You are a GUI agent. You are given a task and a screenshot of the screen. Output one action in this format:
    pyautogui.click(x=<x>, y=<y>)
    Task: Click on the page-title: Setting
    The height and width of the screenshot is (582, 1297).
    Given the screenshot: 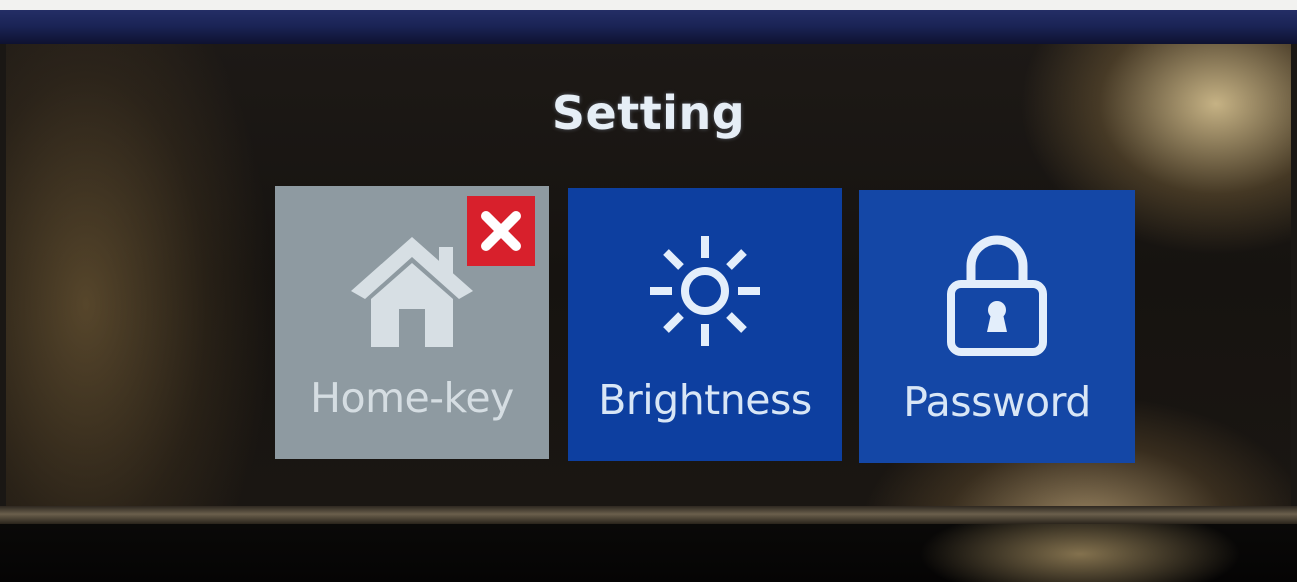 What is the action you would take?
    pyautogui.click(x=648, y=113)
    